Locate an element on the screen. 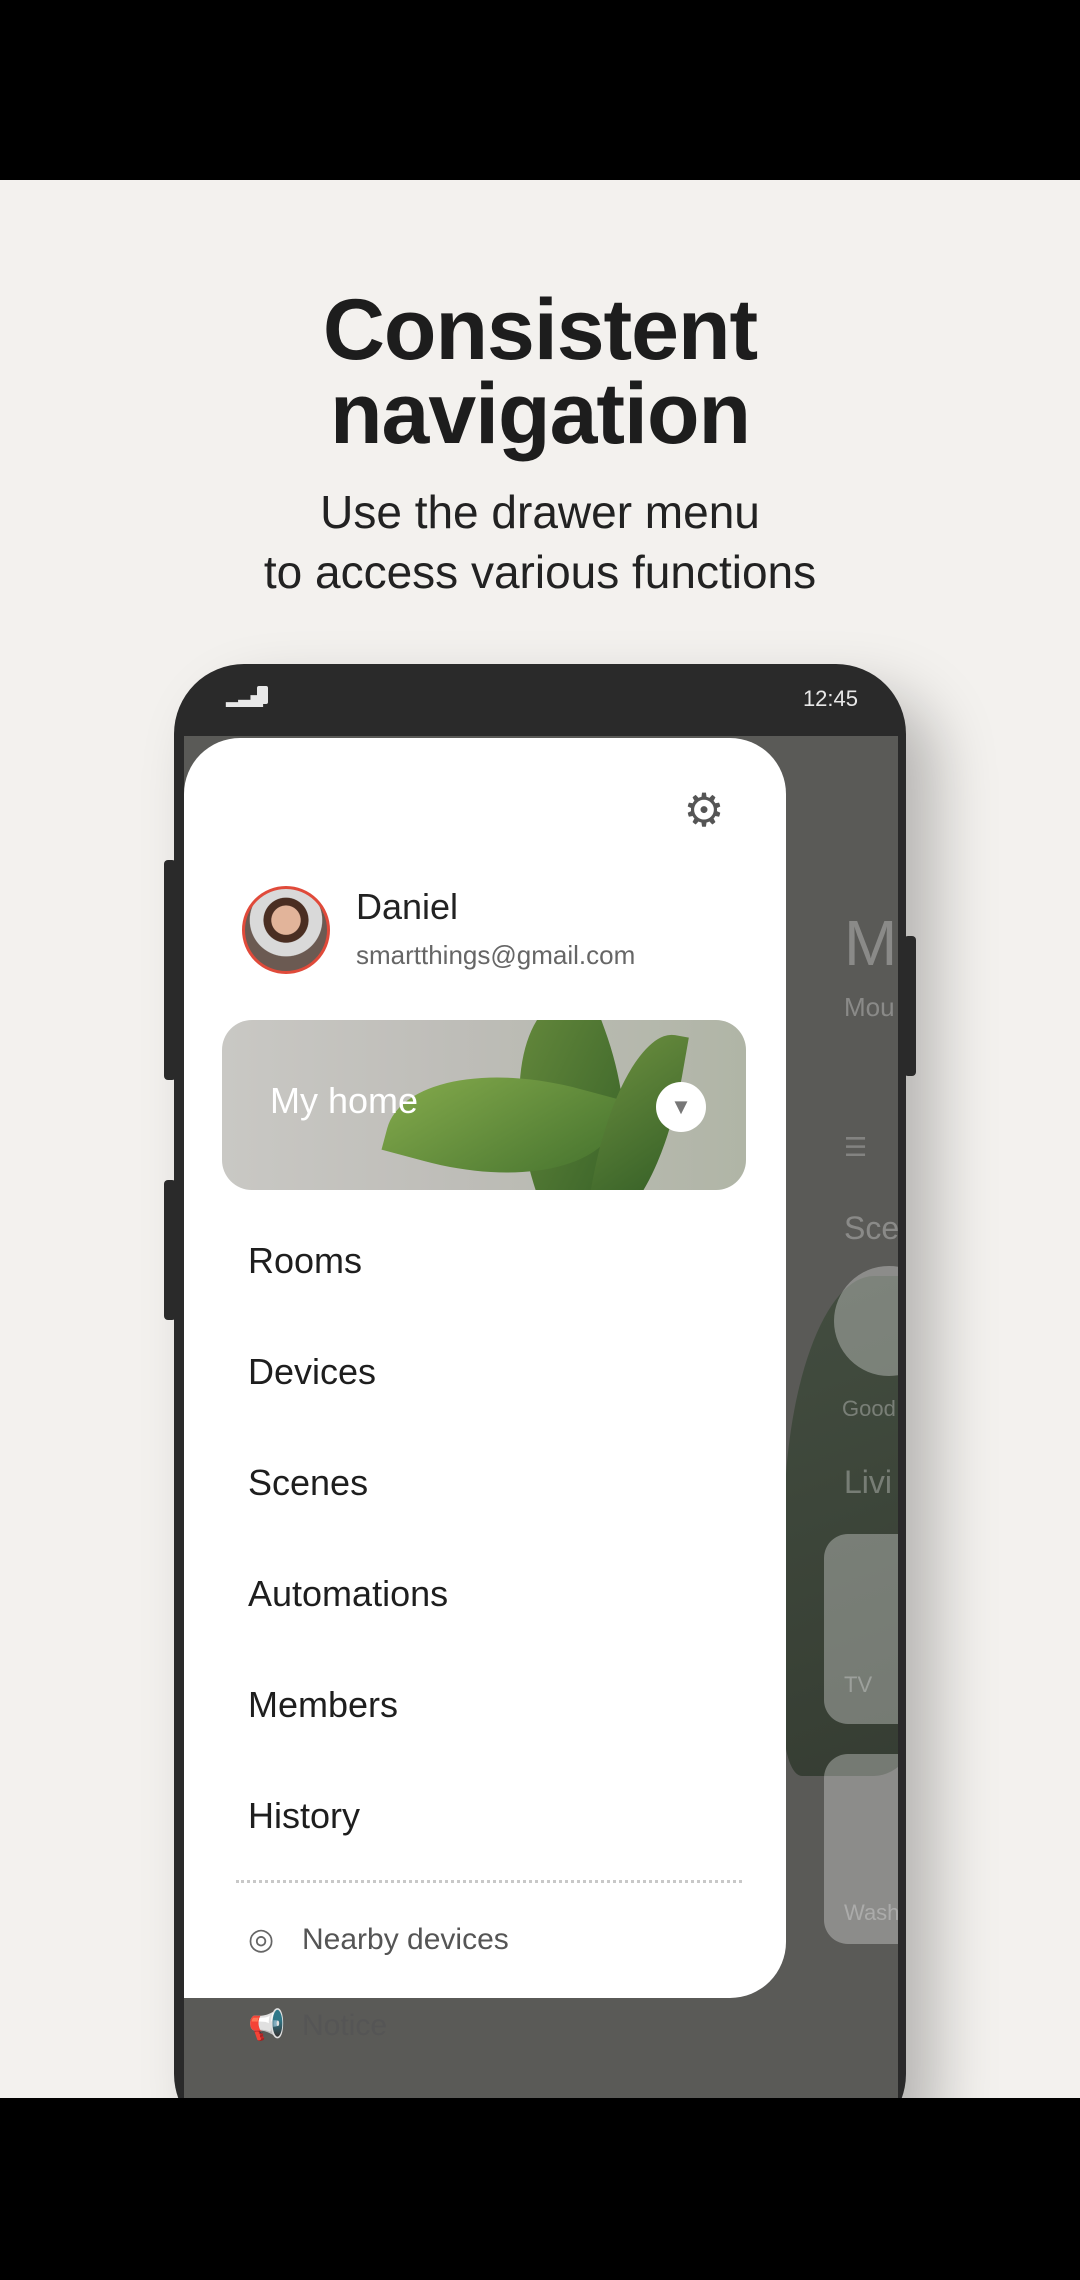 The height and width of the screenshot is (2280, 1080). user-email: smartthings@gmail.com is located at coordinates (496, 955).